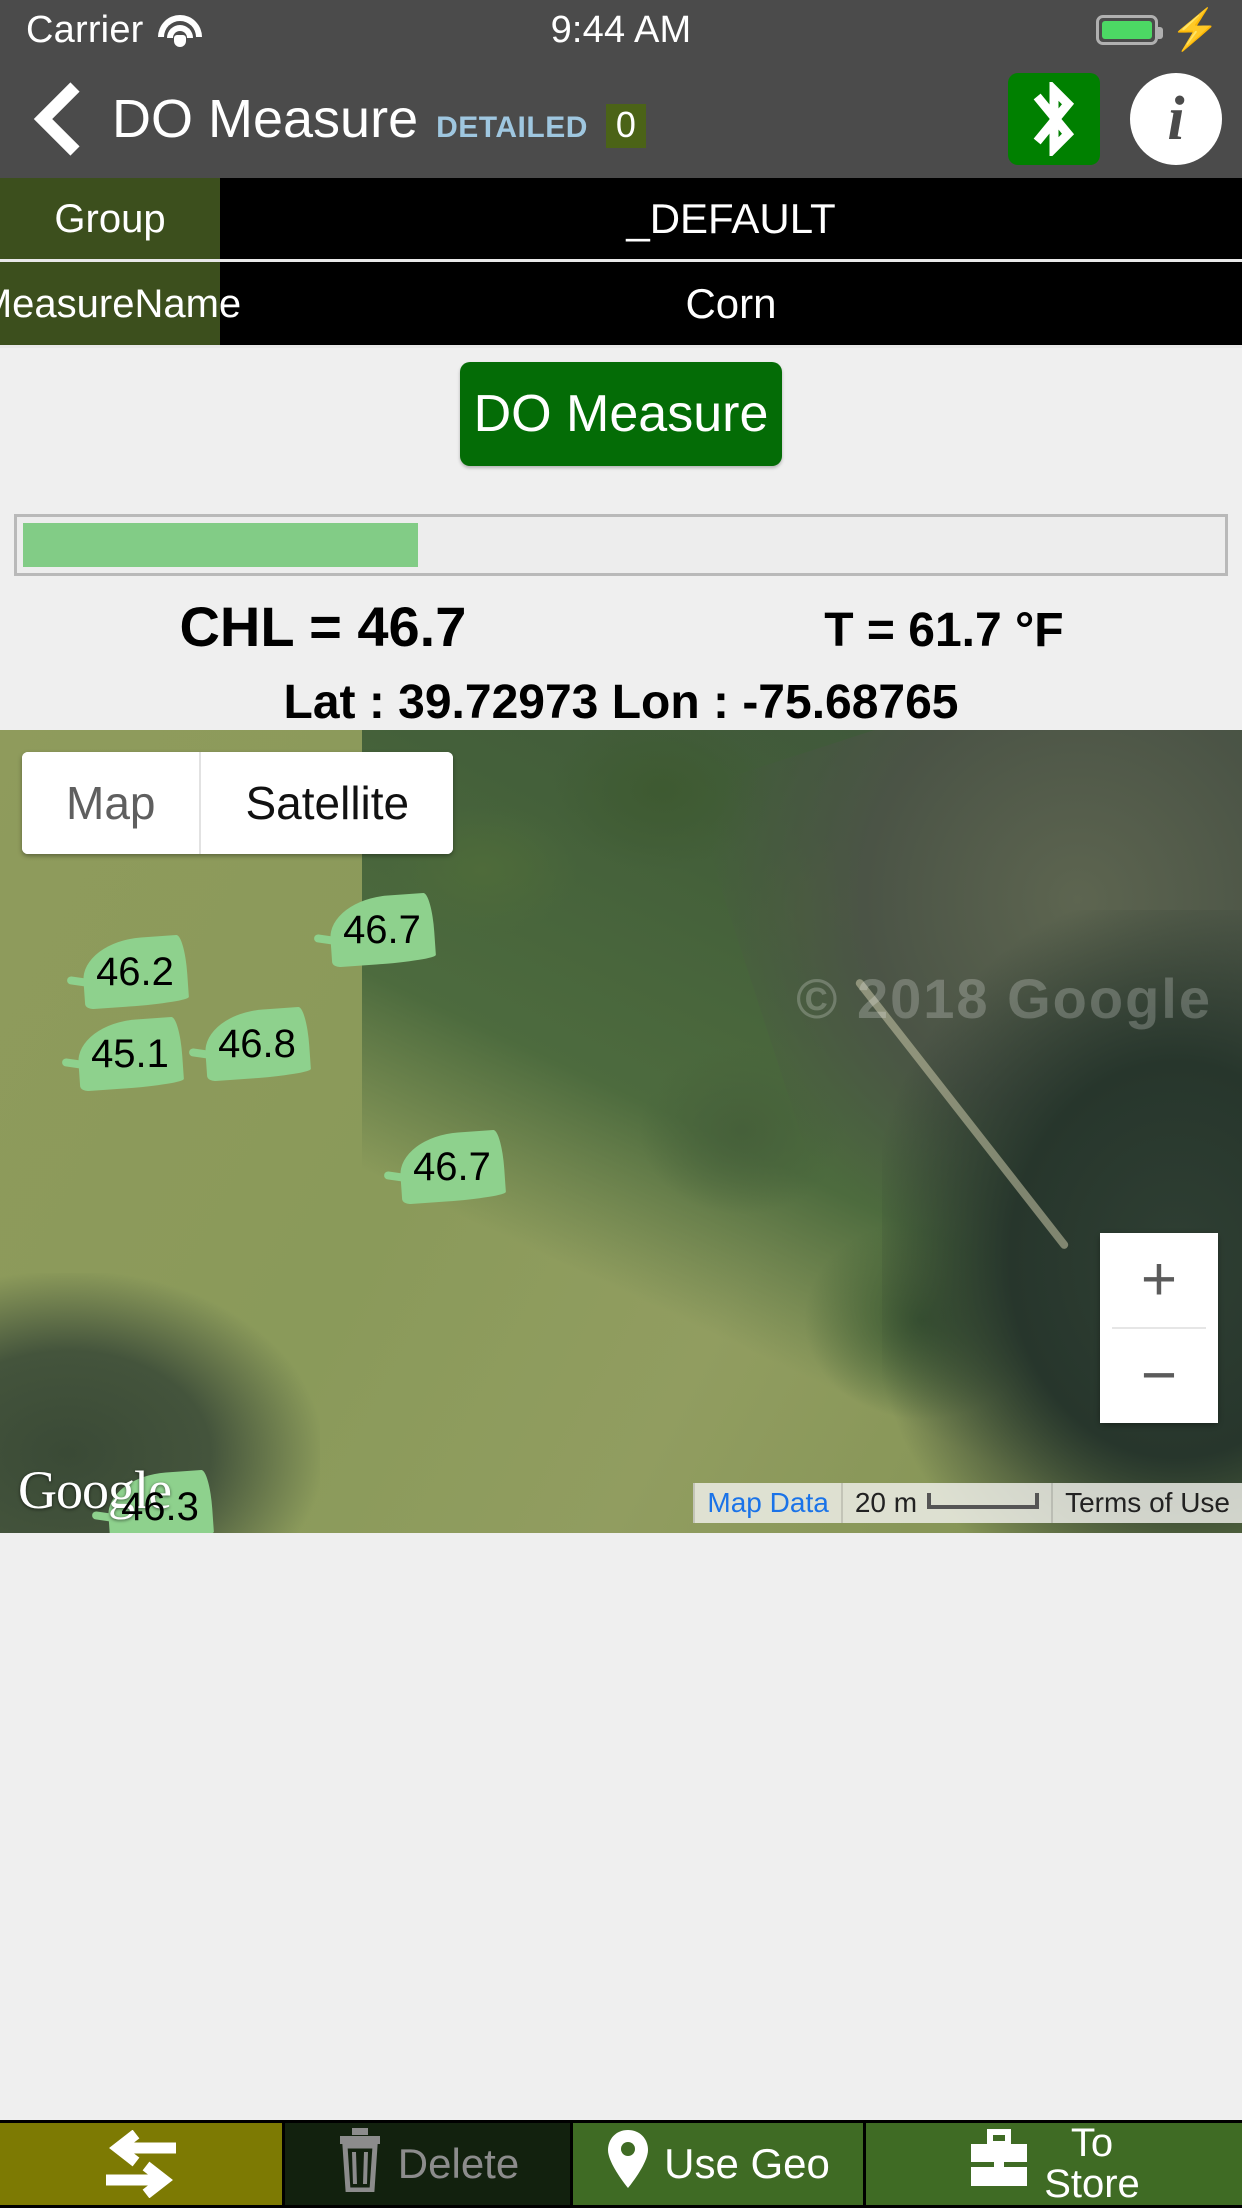  I want to click on measure-name-label: Measure Name, so click(120, 303).